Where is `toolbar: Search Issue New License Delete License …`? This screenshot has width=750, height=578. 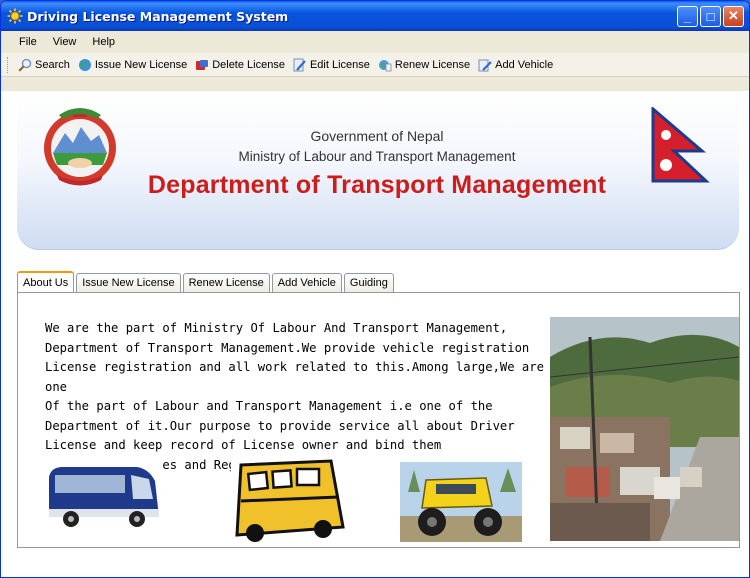
toolbar: Search Issue New License Delete License … is located at coordinates (375, 65).